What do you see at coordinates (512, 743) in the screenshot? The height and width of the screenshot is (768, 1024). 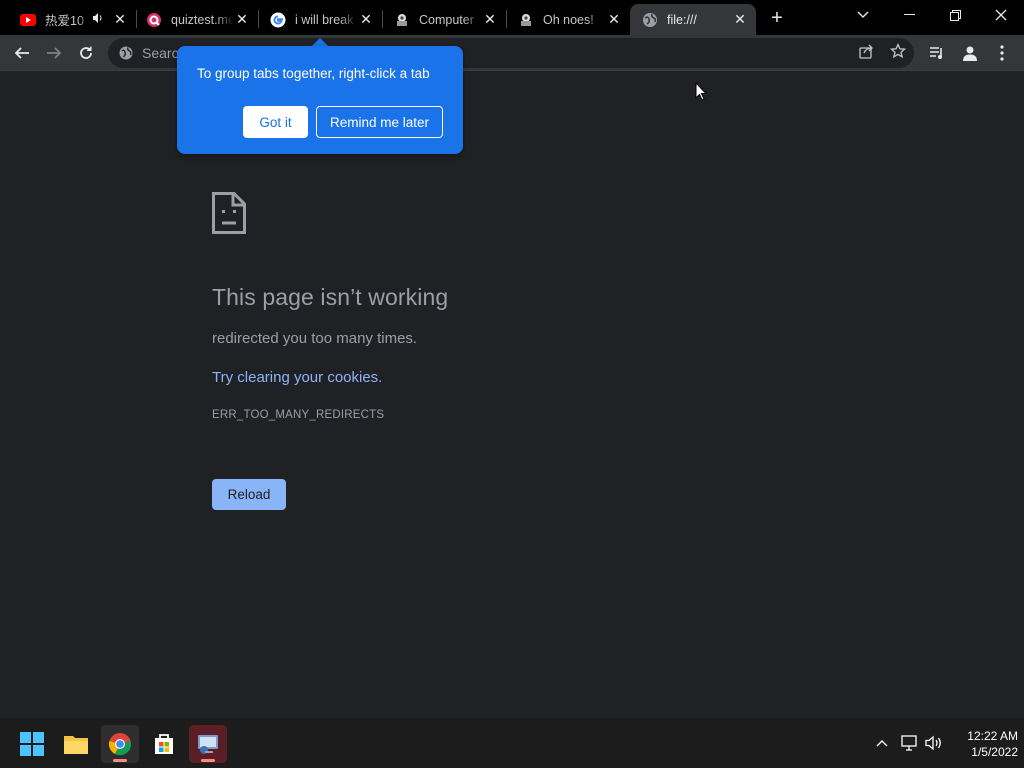 I see `taskbar: 12:22 AM 1/5/2022` at bounding box center [512, 743].